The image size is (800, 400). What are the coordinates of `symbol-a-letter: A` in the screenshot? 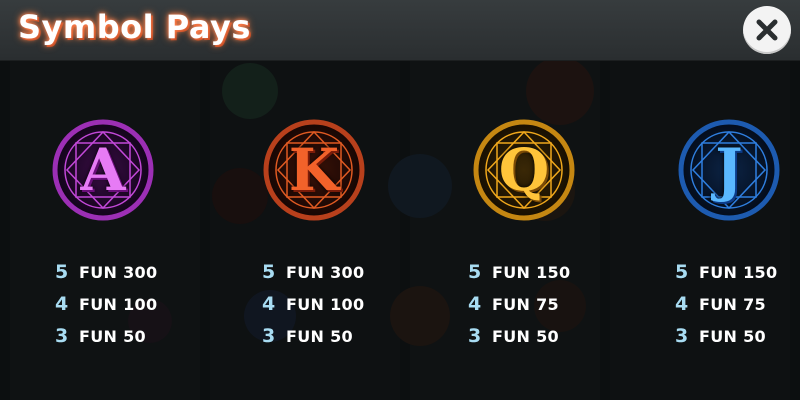 It's located at (103, 170).